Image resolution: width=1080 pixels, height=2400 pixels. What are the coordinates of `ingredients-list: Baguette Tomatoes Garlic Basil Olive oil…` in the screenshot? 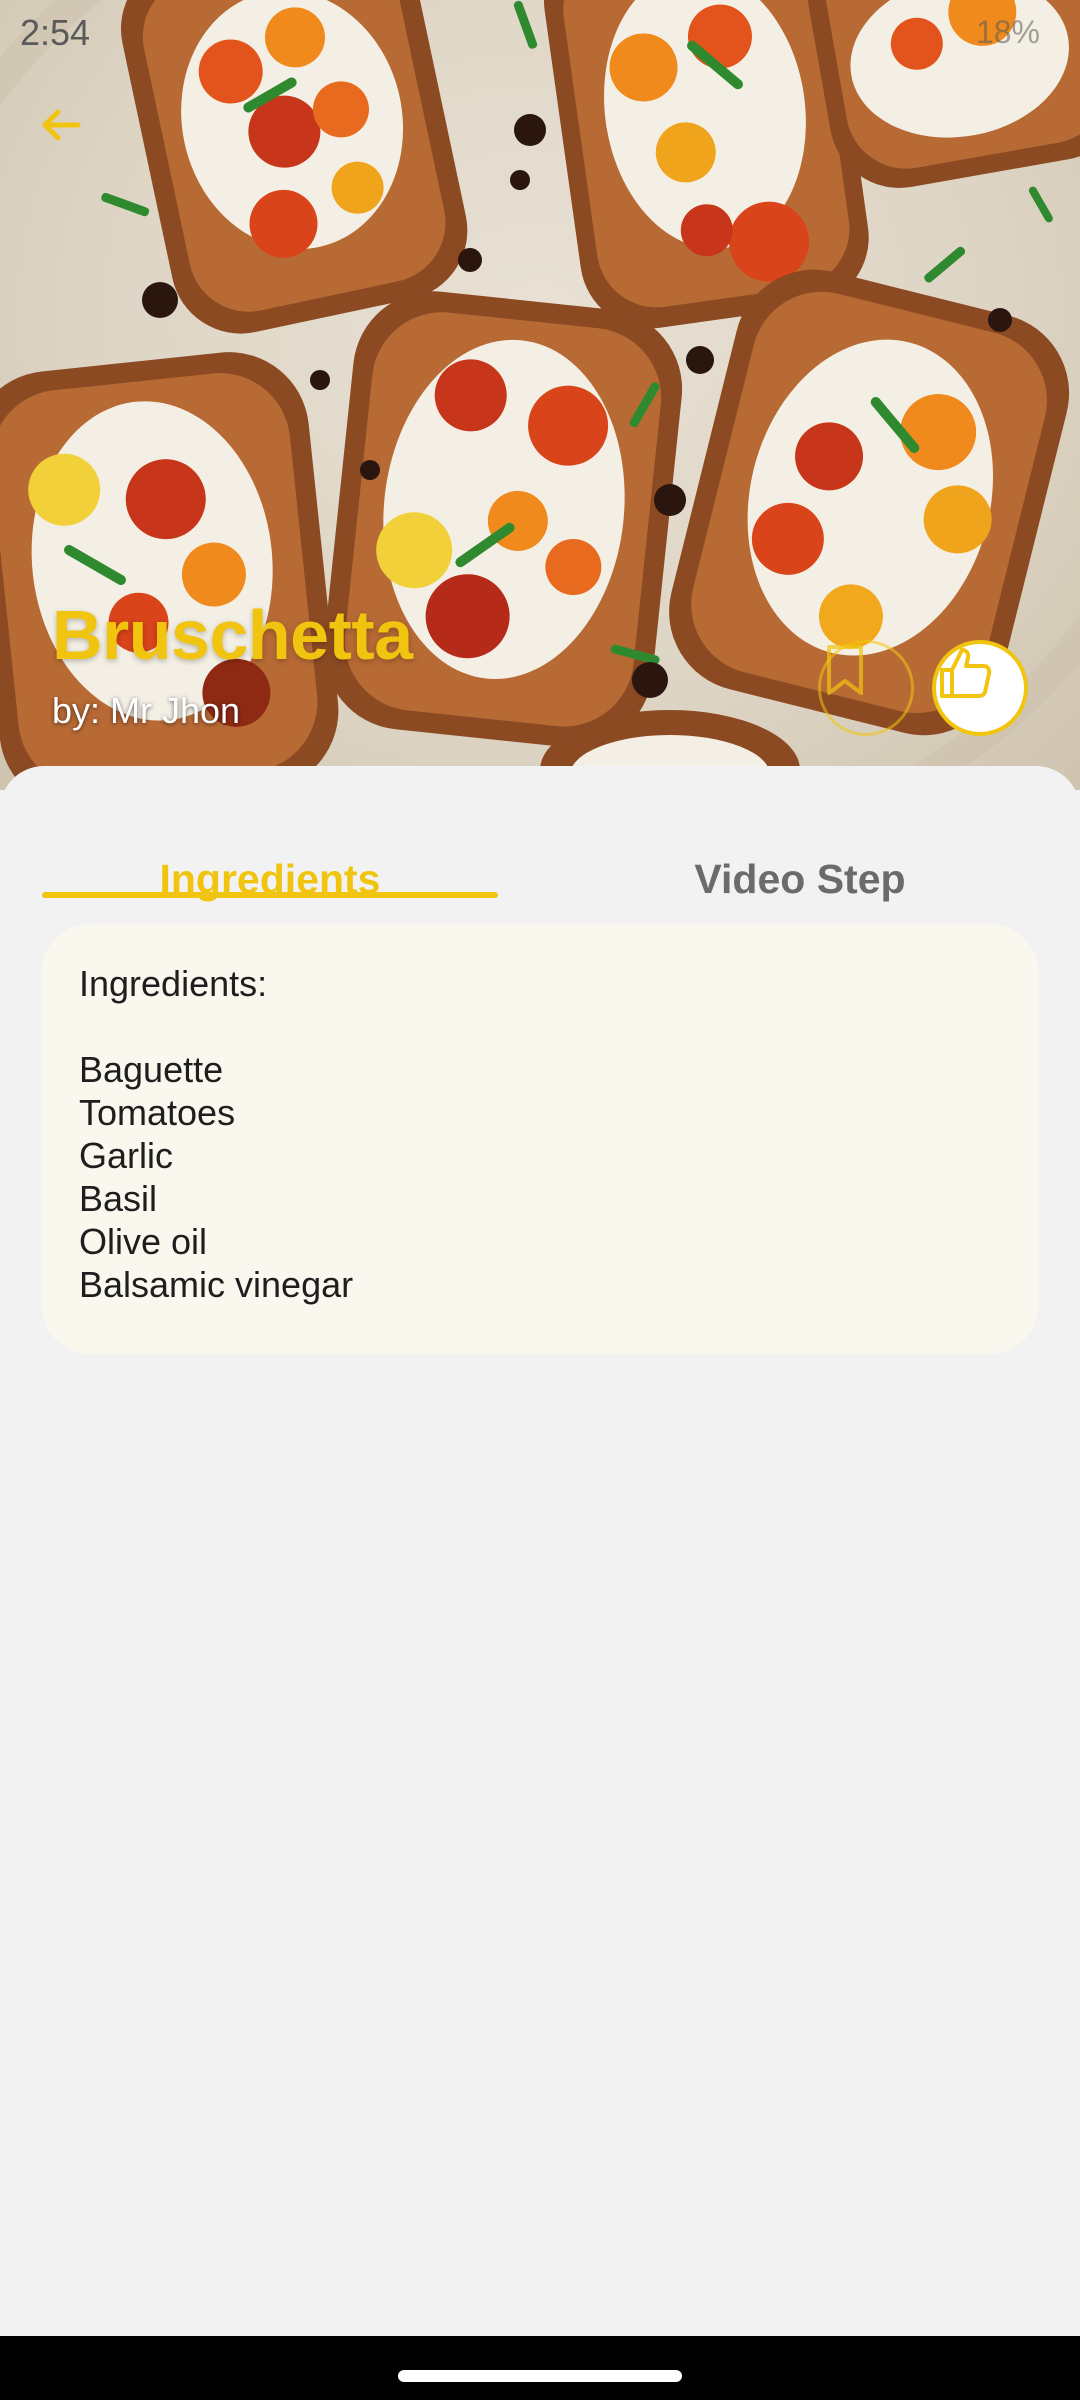 It's located at (540, 1177).